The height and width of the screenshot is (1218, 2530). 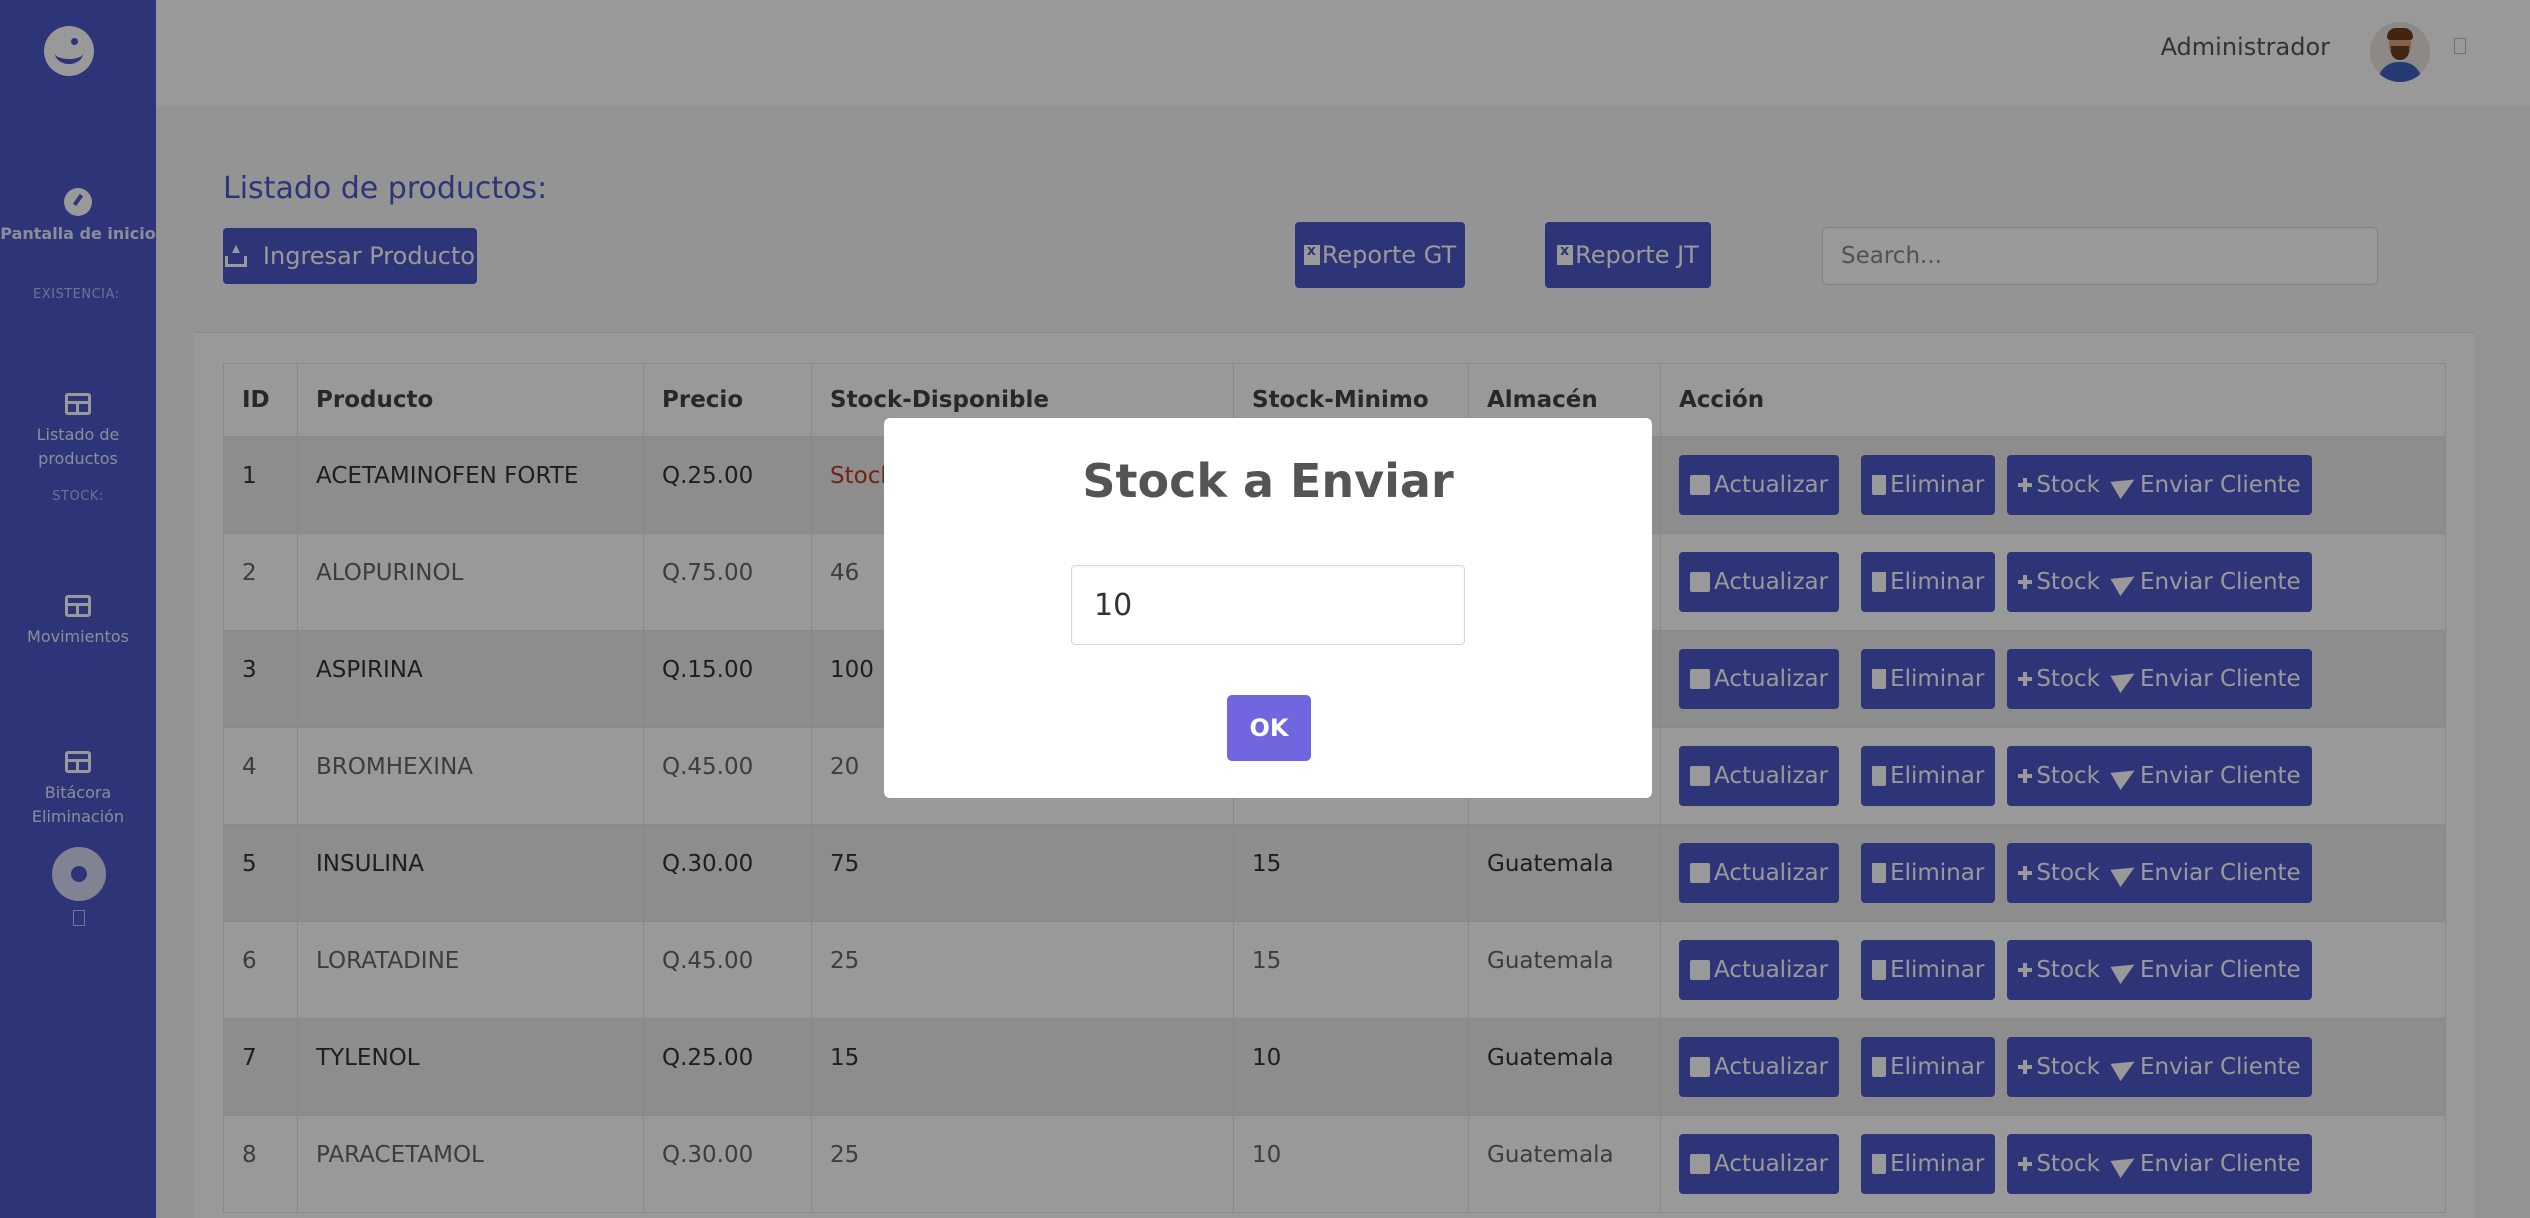 What do you see at coordinates (1268, 481) in the screenshot?
I see `dialog-title: Stock a Enviar` at bounding box center [1268, 481].